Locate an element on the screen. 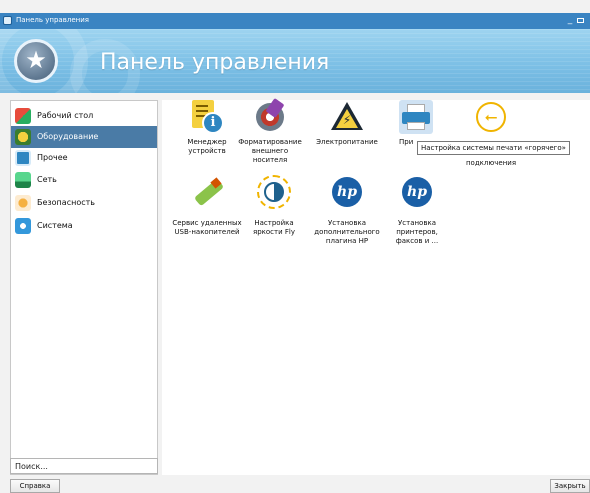 The image size is (590, 493). format-media-icon is located at coordinates (270, 116).